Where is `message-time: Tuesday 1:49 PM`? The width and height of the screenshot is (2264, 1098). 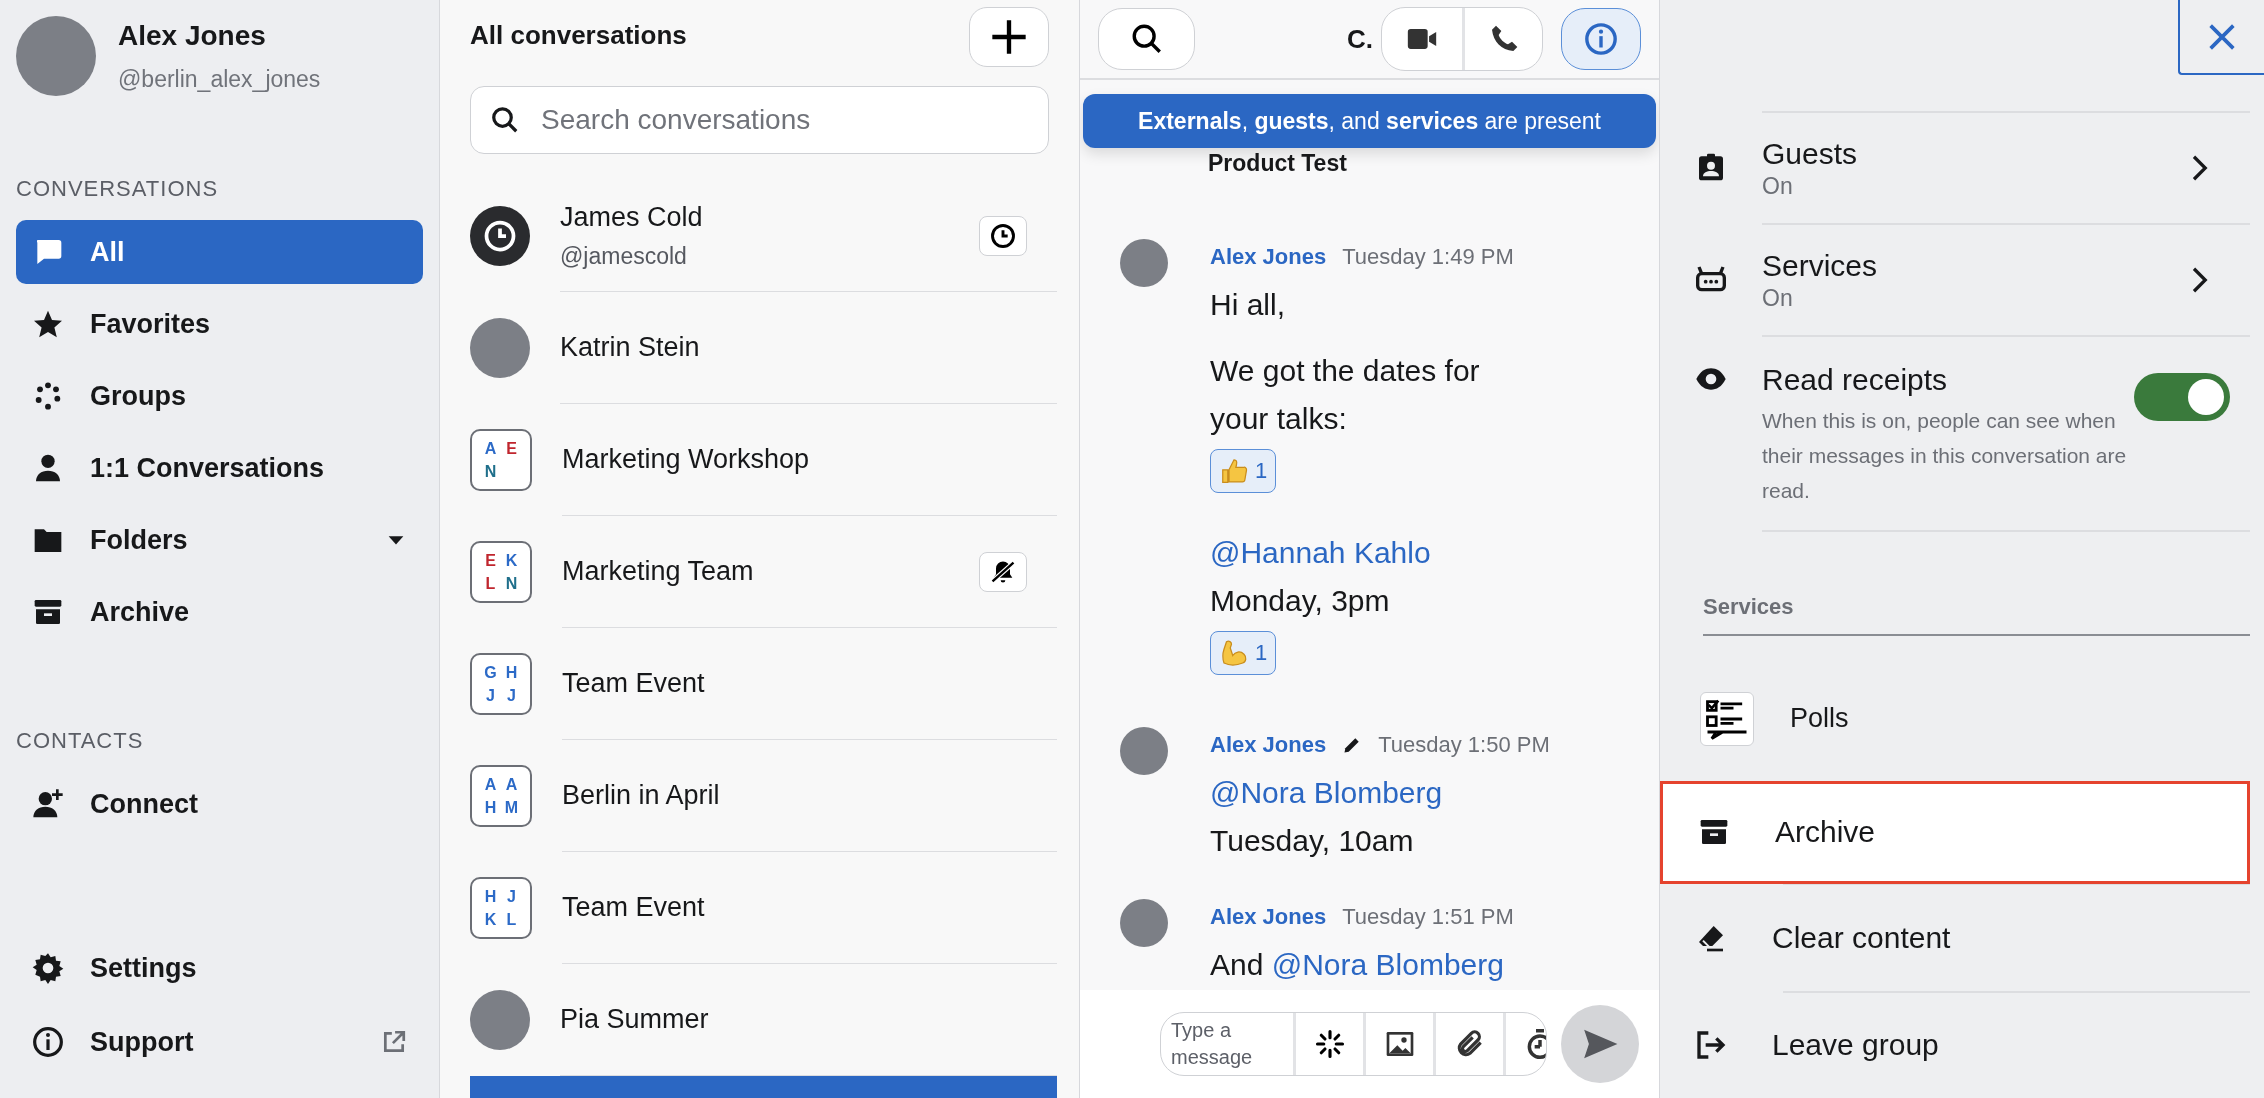
message-time: Tuesday 1:49 PM is located at coordinates (1428, 257).